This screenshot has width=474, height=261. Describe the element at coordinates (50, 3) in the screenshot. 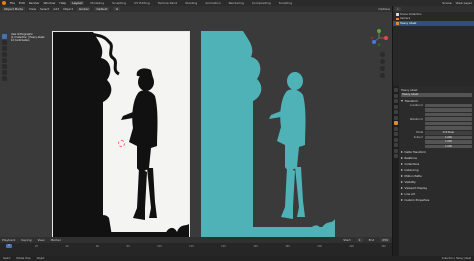

I see `menu-window: Window` at that location.